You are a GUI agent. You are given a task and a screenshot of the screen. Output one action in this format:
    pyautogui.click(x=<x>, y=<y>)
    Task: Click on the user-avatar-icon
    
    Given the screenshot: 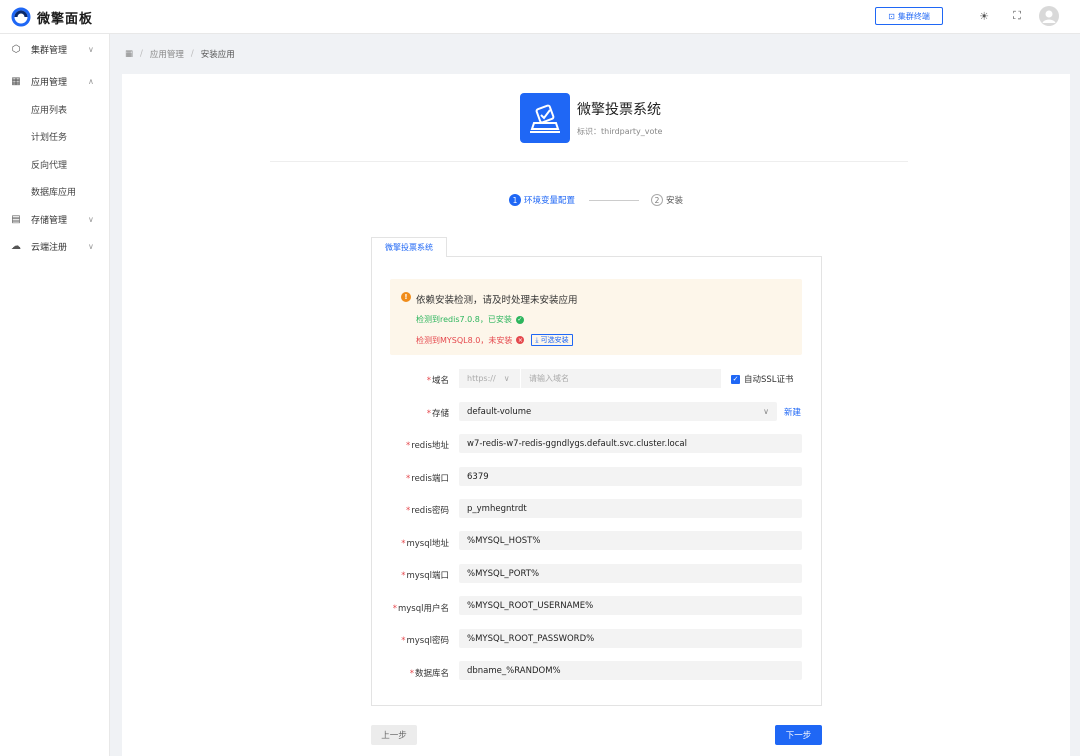 What is the action you would take?
    pyautogui.click(x=1049, y=16)
    